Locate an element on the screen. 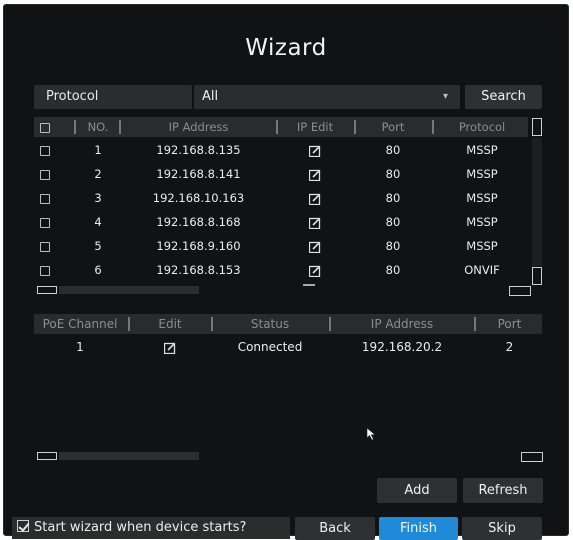 The image size is (573, 540). poe-port: 2 is located at coordinates (509, 347).